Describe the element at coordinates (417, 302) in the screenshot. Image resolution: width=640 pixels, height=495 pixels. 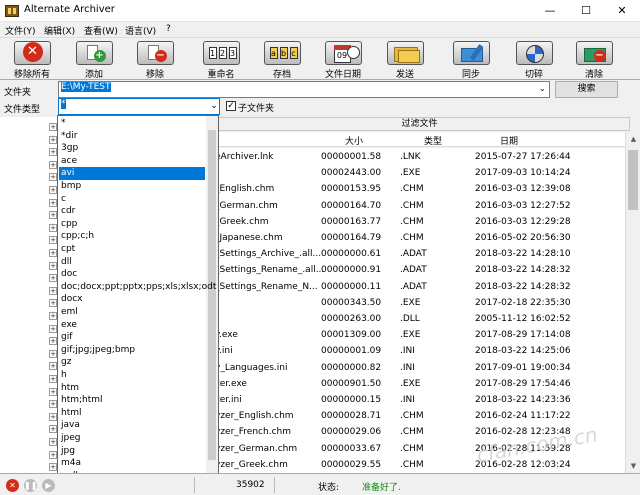
I see `table-row: 00000343.50 .EXE 2017-02-18 22:35:30` at that location.